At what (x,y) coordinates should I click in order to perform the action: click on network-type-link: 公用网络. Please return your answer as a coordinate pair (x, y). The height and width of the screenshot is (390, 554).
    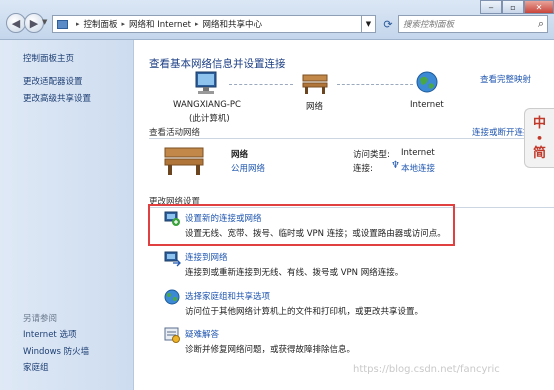
    Looking at the image, I should click on (248, 168).